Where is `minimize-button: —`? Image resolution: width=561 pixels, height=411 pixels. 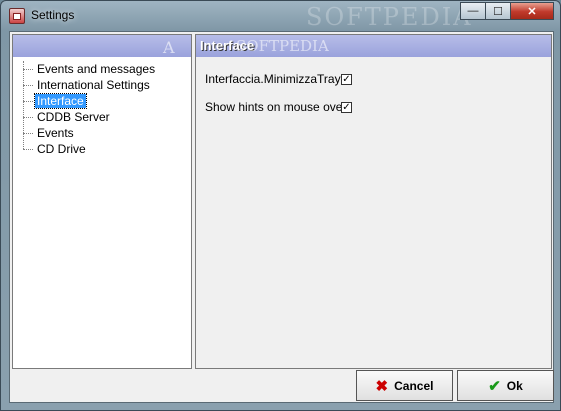
minimize-button: — is located at coordinates (473, 11).